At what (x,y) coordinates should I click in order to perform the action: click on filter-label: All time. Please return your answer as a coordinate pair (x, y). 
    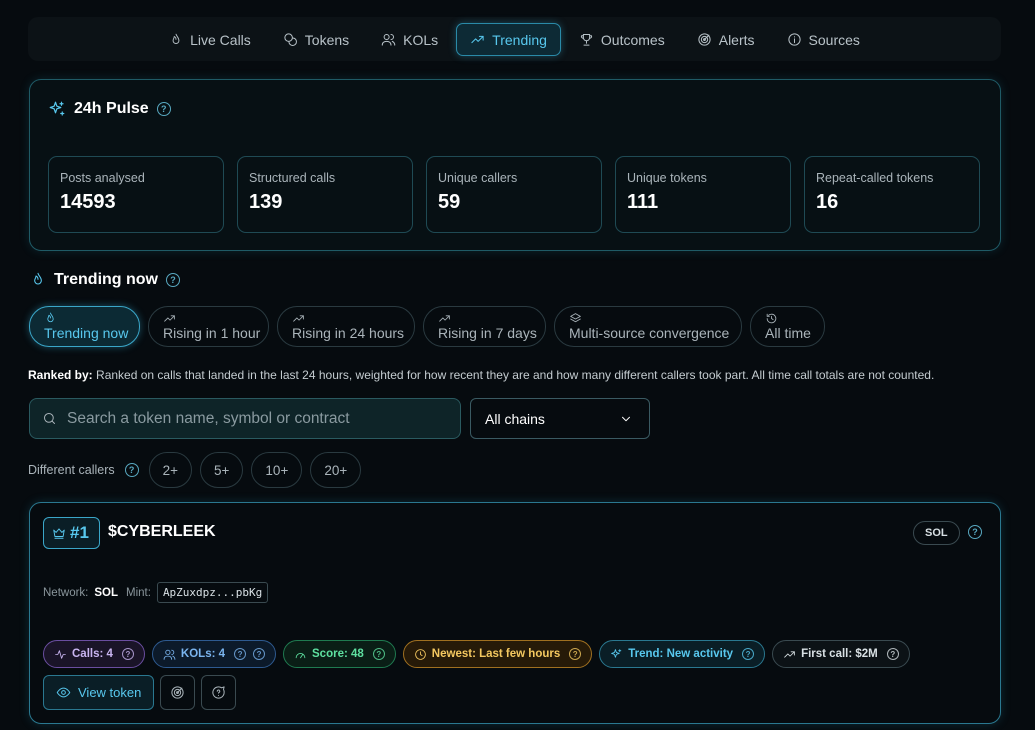
    Looking at the image, I should click on (788, 333).